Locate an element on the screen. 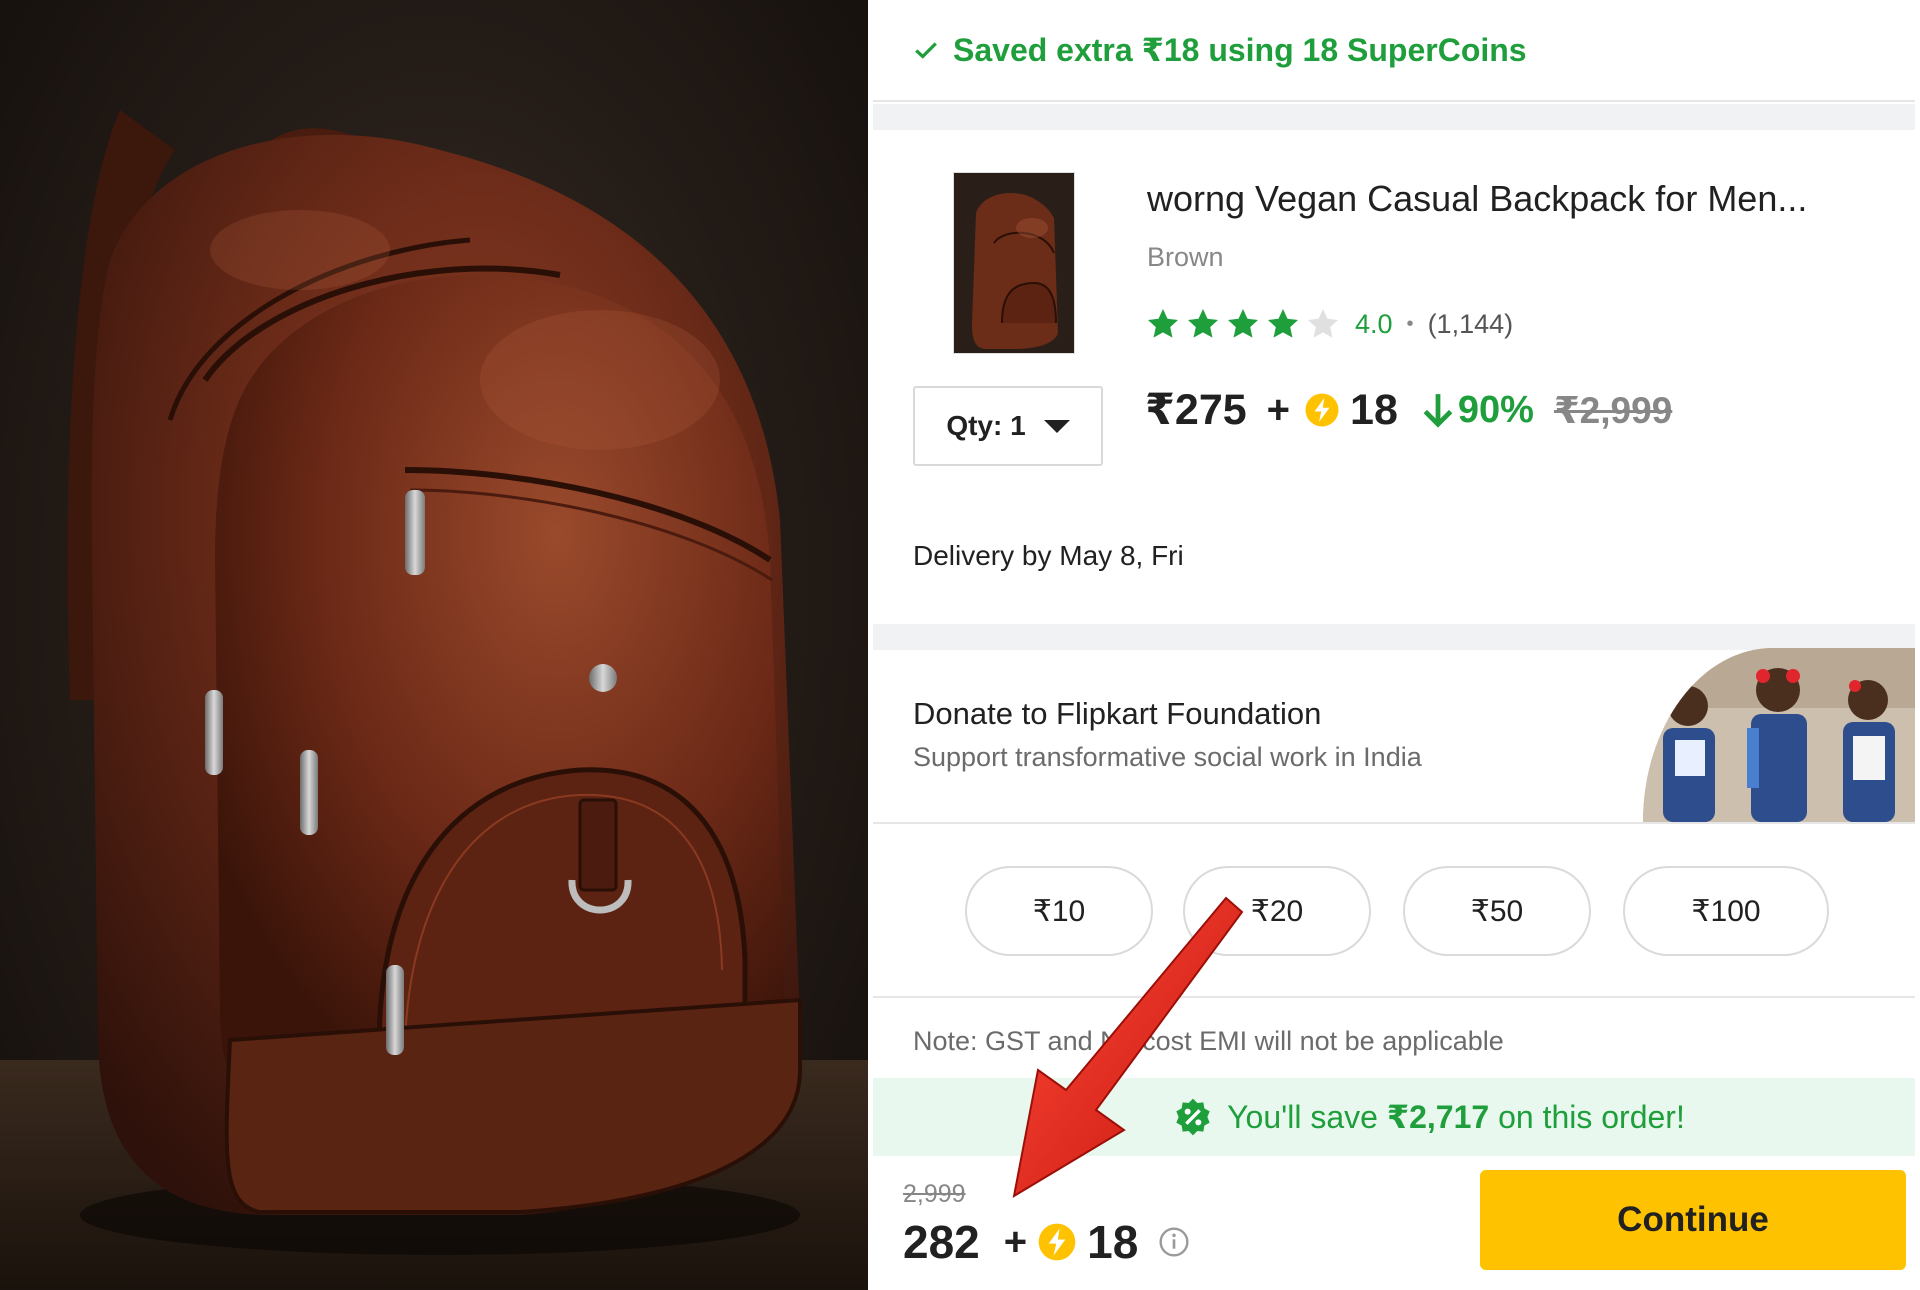 The image size is (1920, 1290). supercoins-saved-banner: Saved extra ₹18 using 18 SuperCoins is located at coordinates (1220, 50).